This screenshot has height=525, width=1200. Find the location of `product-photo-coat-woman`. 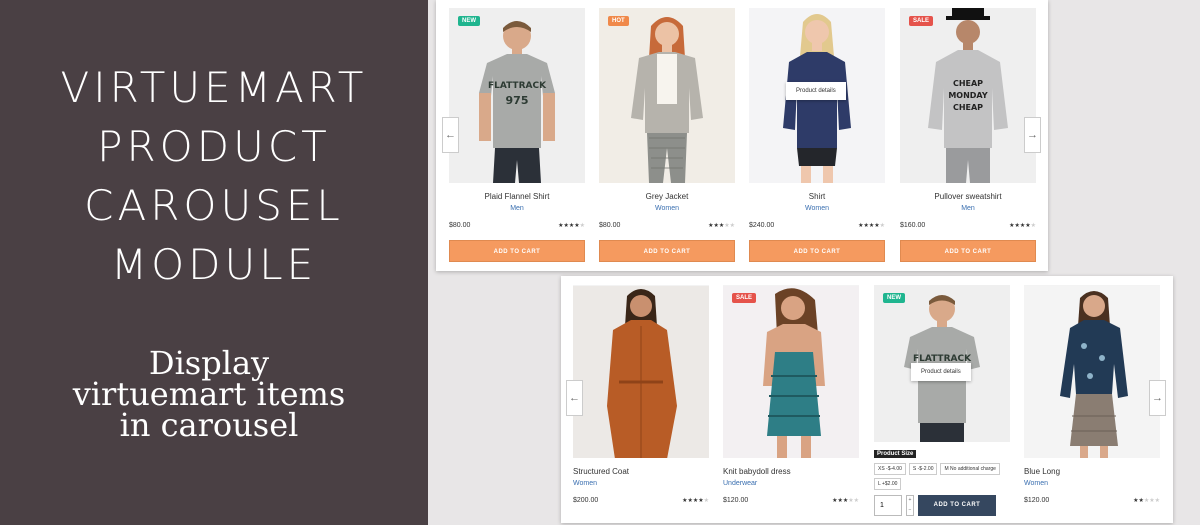

product-photo-coat-woman is located at coordinates (641, 372).